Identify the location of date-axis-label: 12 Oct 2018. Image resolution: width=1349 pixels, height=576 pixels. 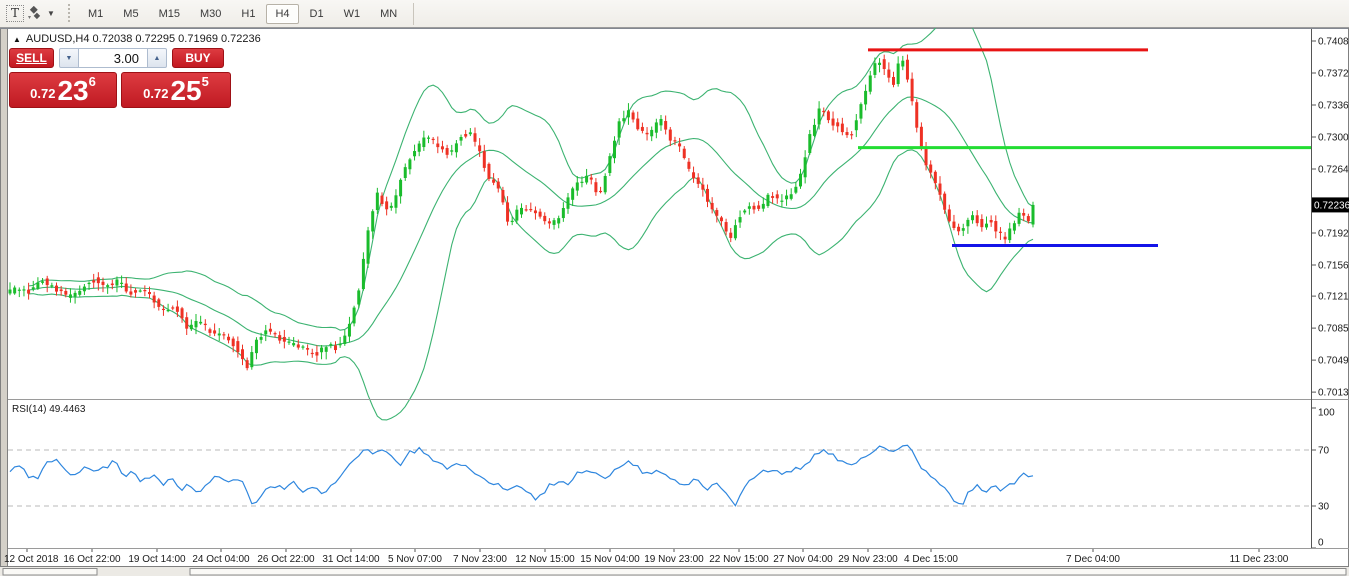
(31, 559).